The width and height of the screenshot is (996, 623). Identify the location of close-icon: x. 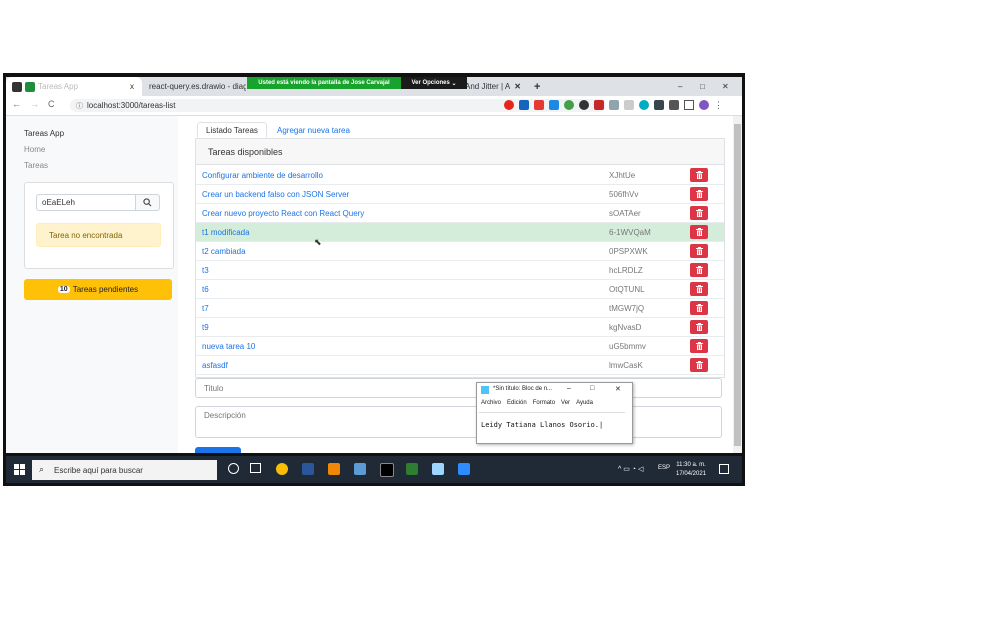
(132, 86).